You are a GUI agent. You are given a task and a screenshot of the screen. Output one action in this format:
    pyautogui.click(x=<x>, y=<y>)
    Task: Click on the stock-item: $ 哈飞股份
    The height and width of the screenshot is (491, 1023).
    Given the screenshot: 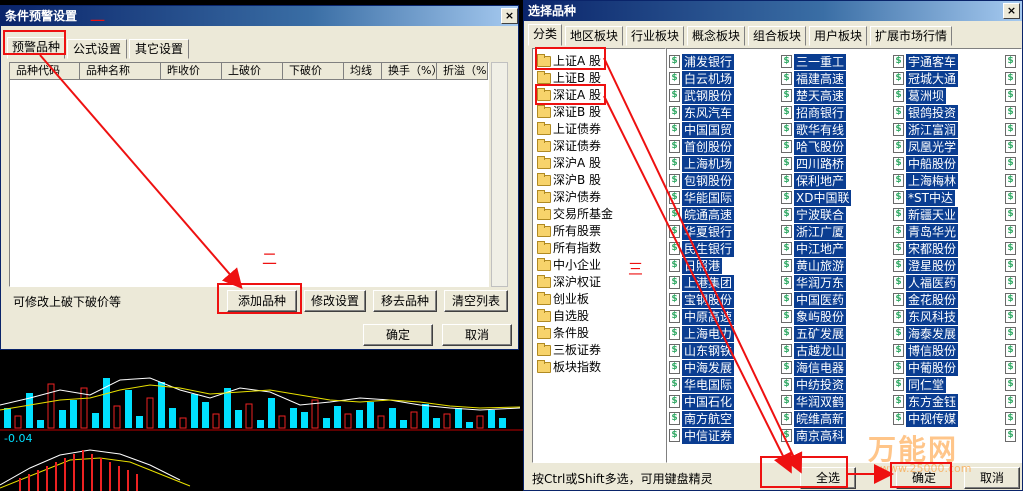 What is the action you would take?
    pyautogui.click(x=814, y=146)
    